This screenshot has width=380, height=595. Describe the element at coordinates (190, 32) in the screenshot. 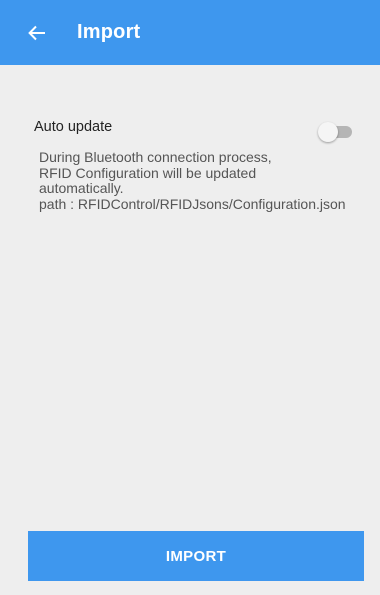

I see `app-bar: Import` at that location.